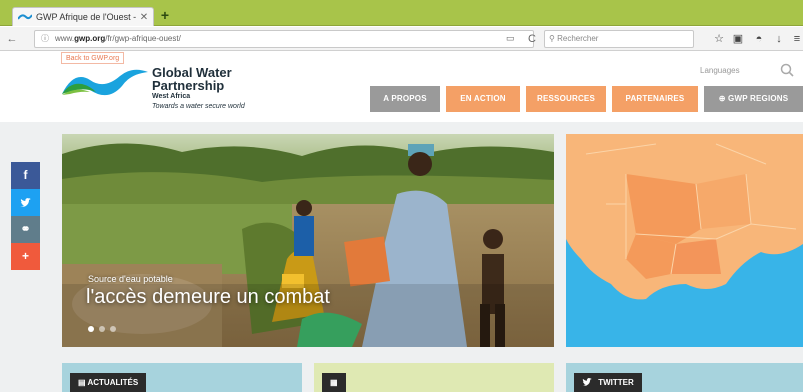 This screenshot has width=803, height=392. Describe the element at coordinates (566, 99) in the screenshot. I see `menu-ressources: RESSOURCES` at that location.